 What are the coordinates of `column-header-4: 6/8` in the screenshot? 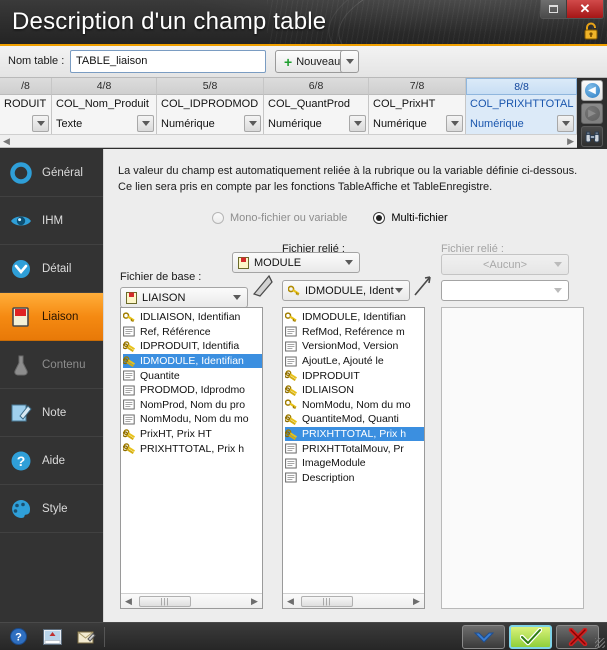 It's located at (316, 86).